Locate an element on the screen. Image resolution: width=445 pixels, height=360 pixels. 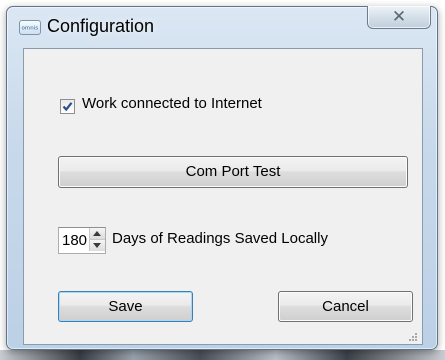
close-icon: ✕ is located at coordinates (399, 16).